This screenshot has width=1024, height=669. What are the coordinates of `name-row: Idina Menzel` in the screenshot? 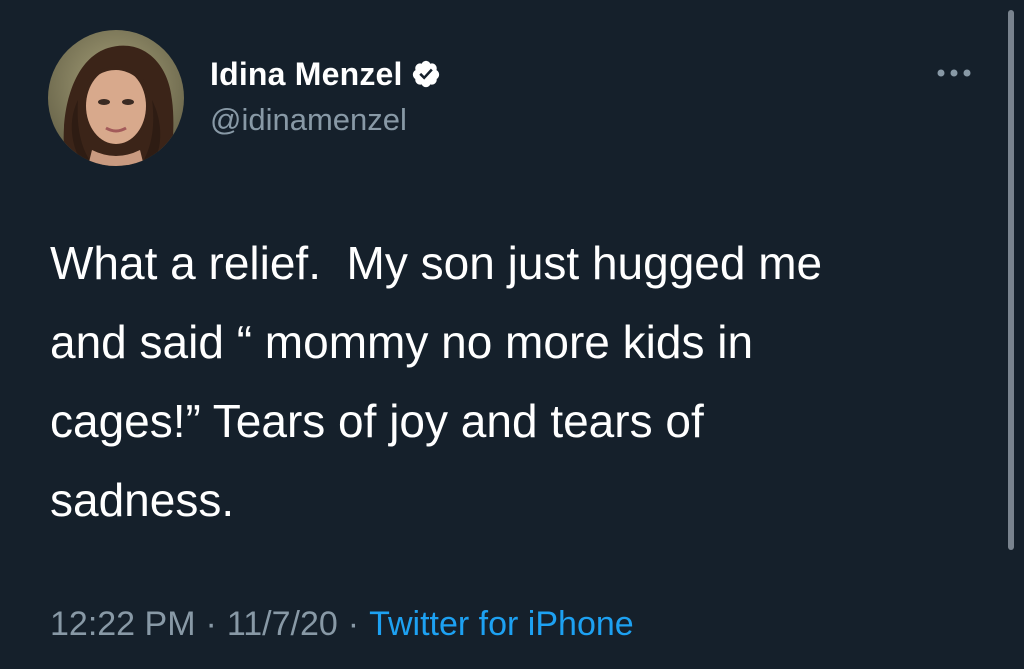 It's located at (325, 74).